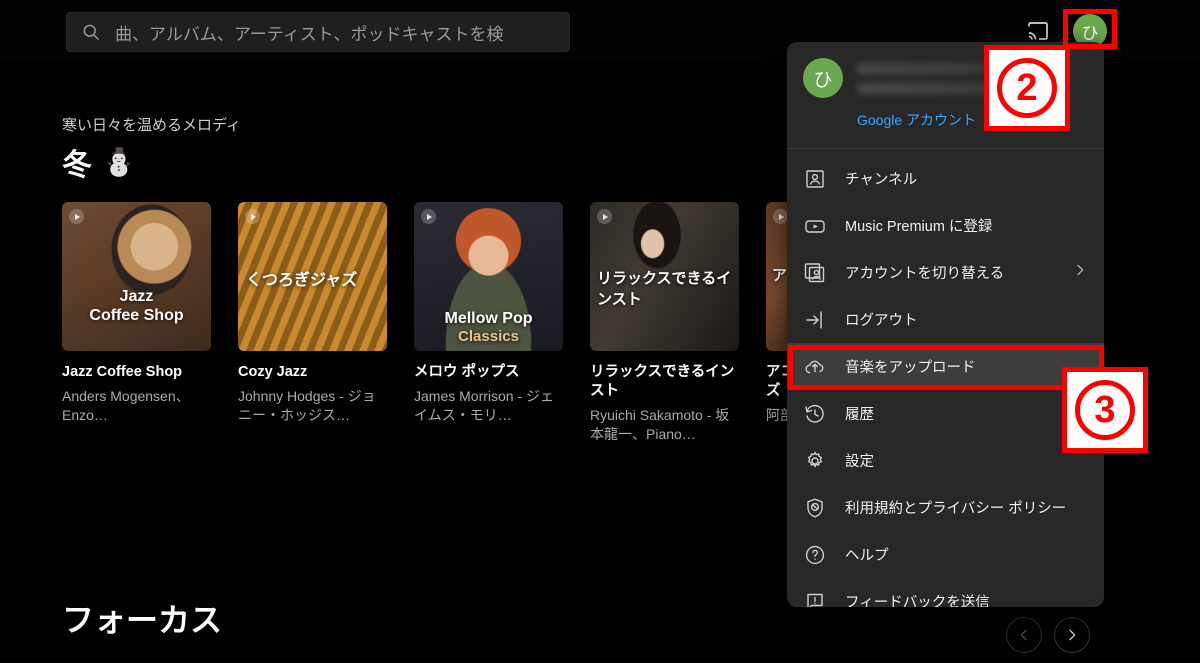 This screenshot has width=1200, height=663. What do you see at coordinates (815, 320) in the screenshot?
I see `logout-icon` at bounding box center [815, 320].